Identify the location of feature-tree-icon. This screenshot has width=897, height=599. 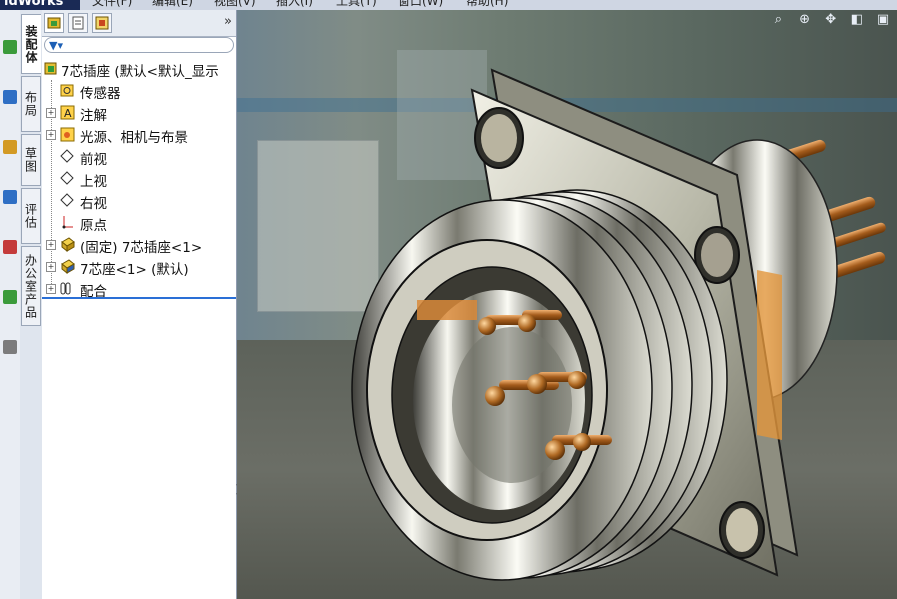
(54, 23).